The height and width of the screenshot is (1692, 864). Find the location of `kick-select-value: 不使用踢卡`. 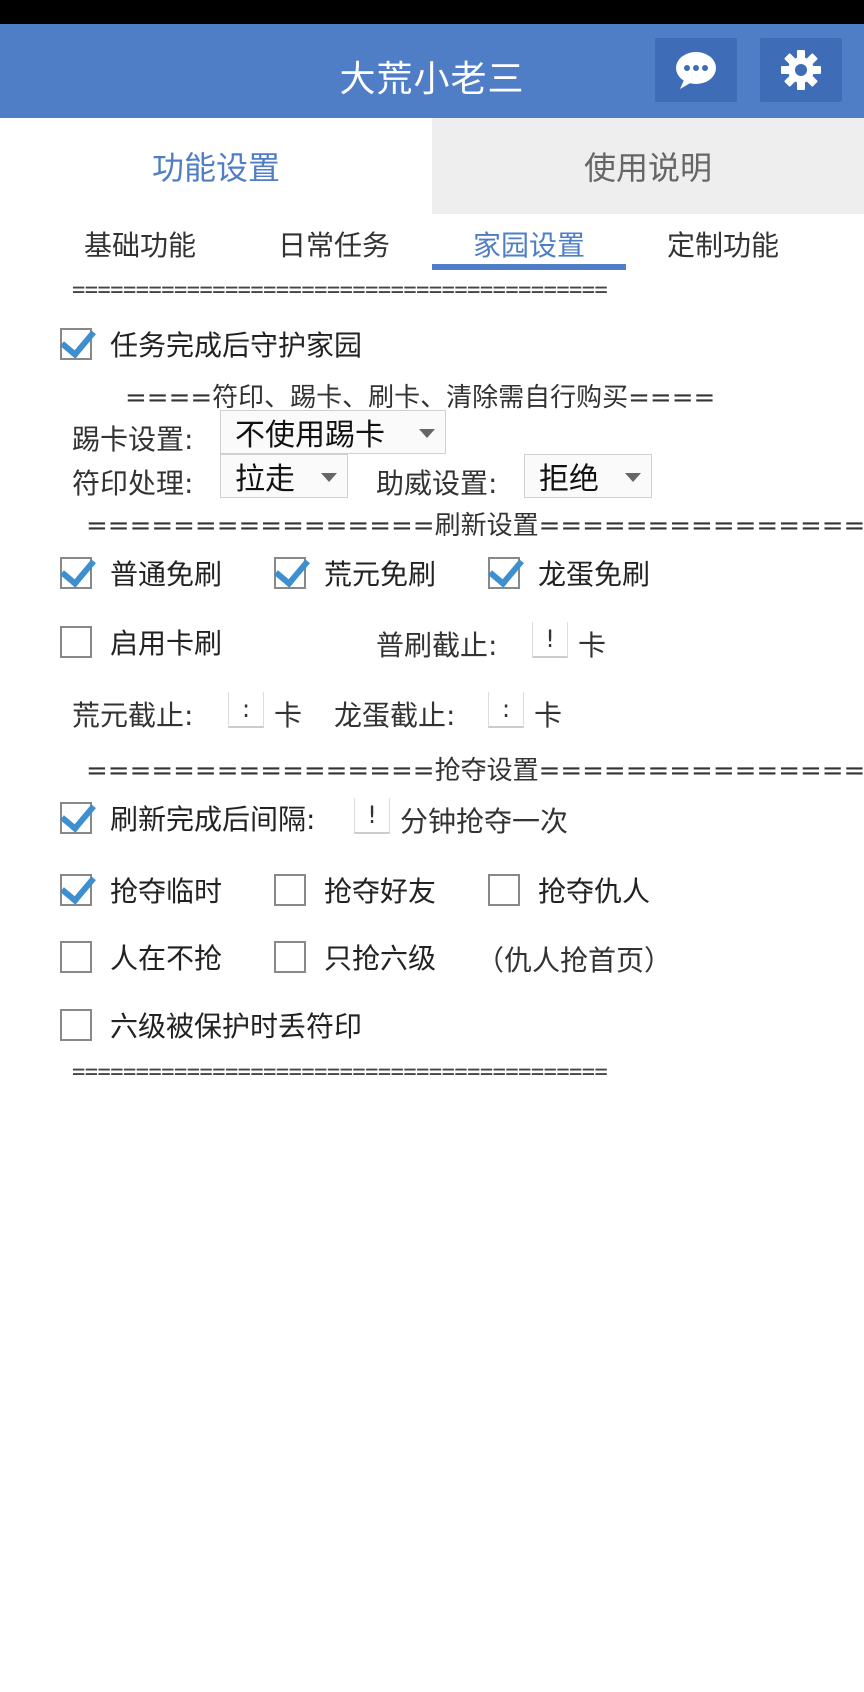

kick-select-value: 不使用踢卡 is located at coordinates (310, 435).